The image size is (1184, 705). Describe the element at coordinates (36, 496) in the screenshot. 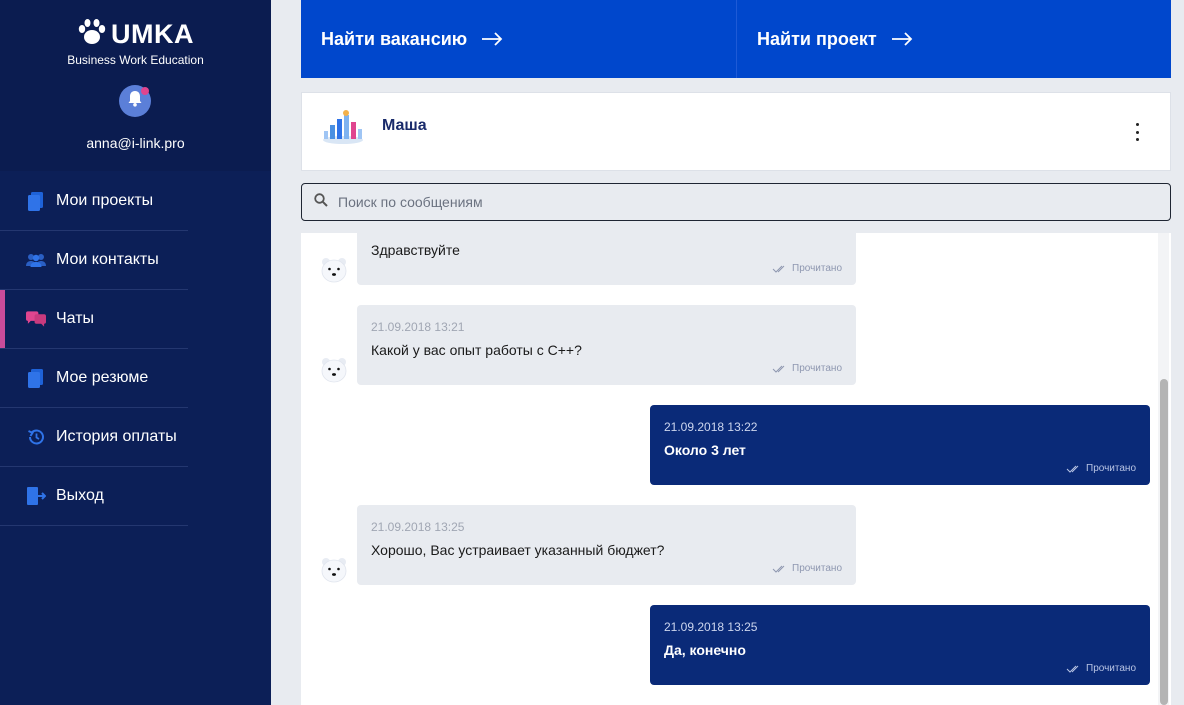

I see `logout-icon` at that location.